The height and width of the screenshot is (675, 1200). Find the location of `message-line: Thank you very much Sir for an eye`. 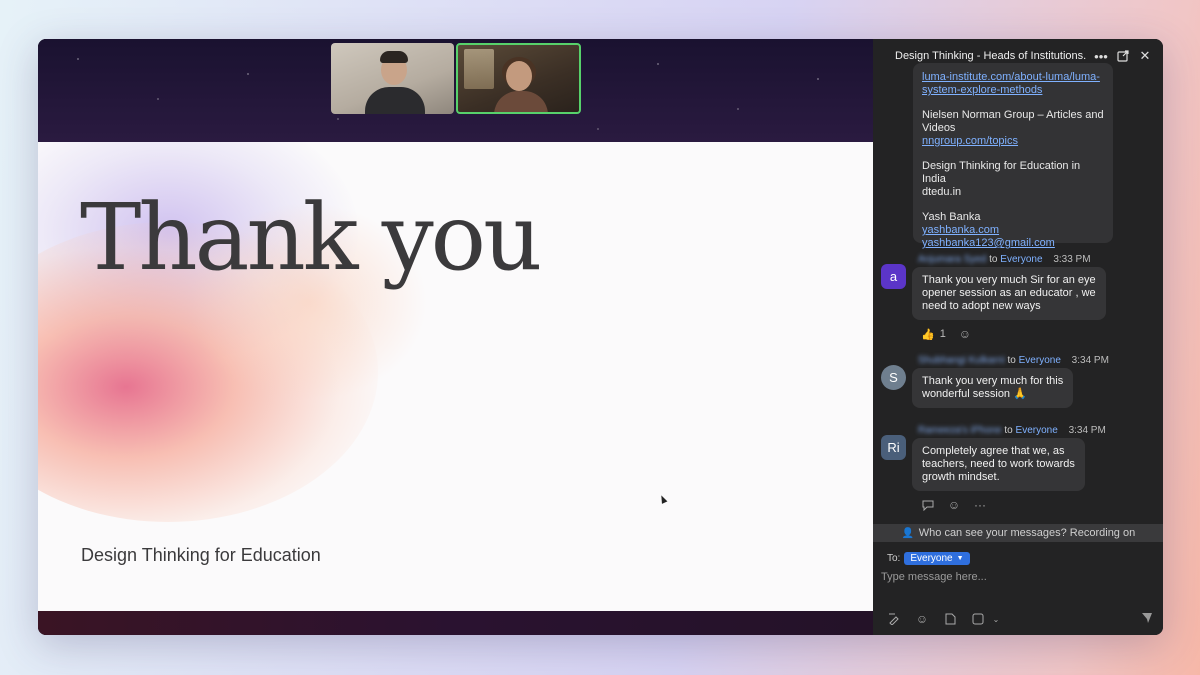

message-line: Thank you very much Sir for an eye is located at coordinates (1009, 280).